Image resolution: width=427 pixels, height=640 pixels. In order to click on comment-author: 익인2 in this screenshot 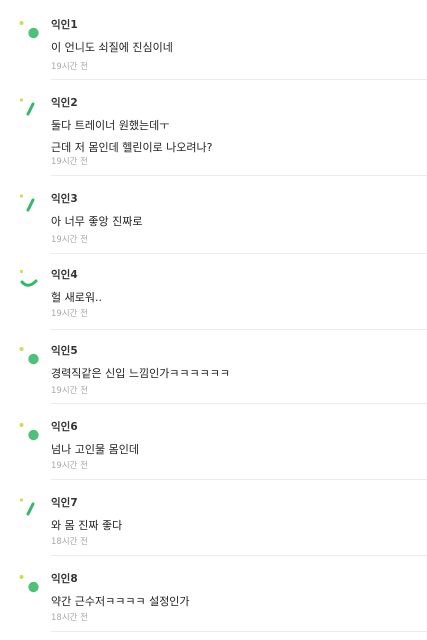, I will do `click(64, 103)`.